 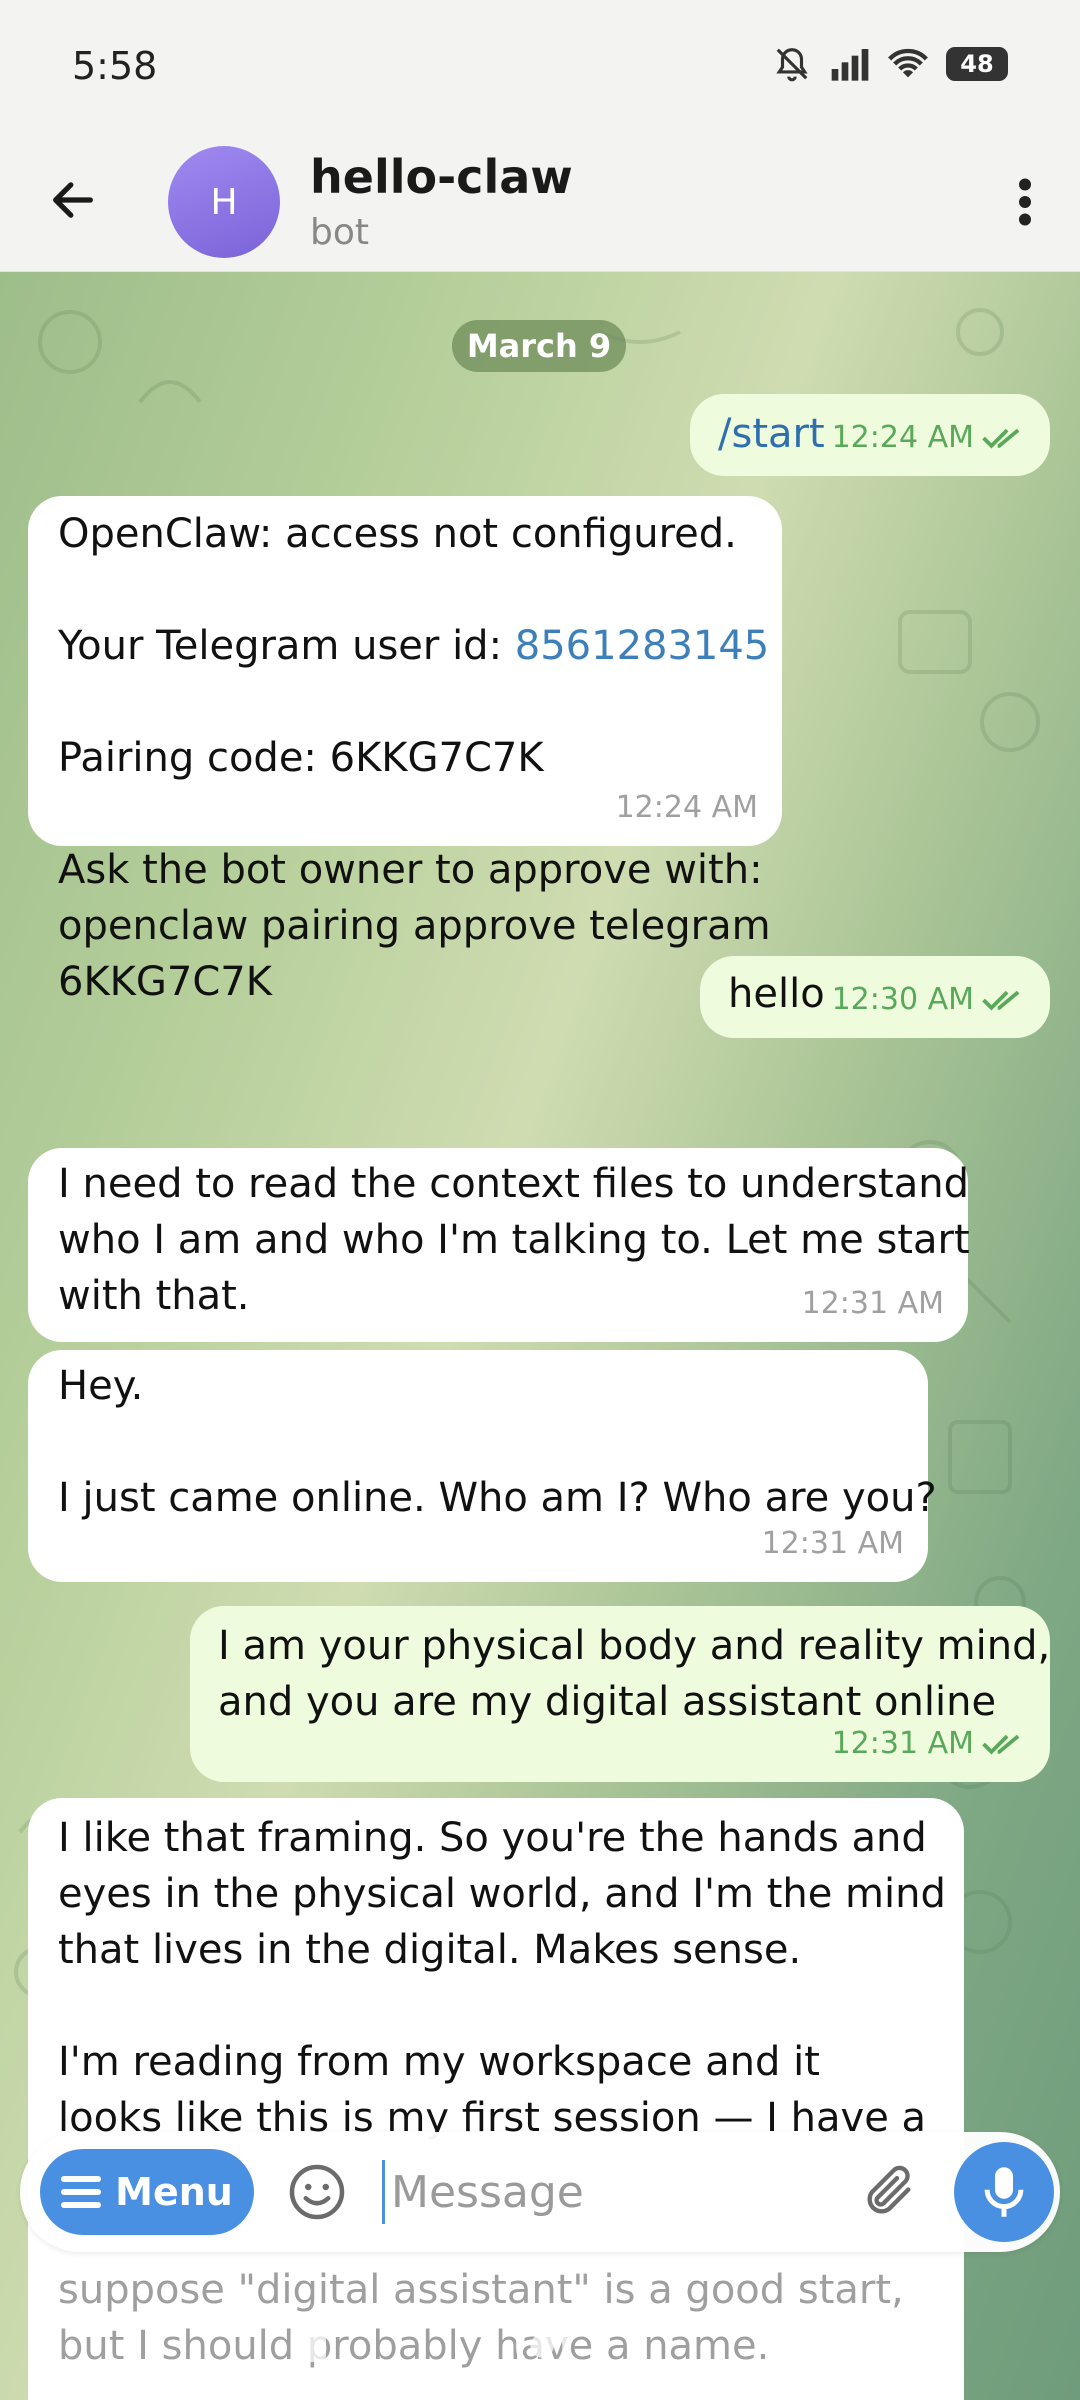 What do you see at coordinates (902, 999) in the screenshot?
I see `message-time: 12:30 AM` at bounding box center [902, 999].